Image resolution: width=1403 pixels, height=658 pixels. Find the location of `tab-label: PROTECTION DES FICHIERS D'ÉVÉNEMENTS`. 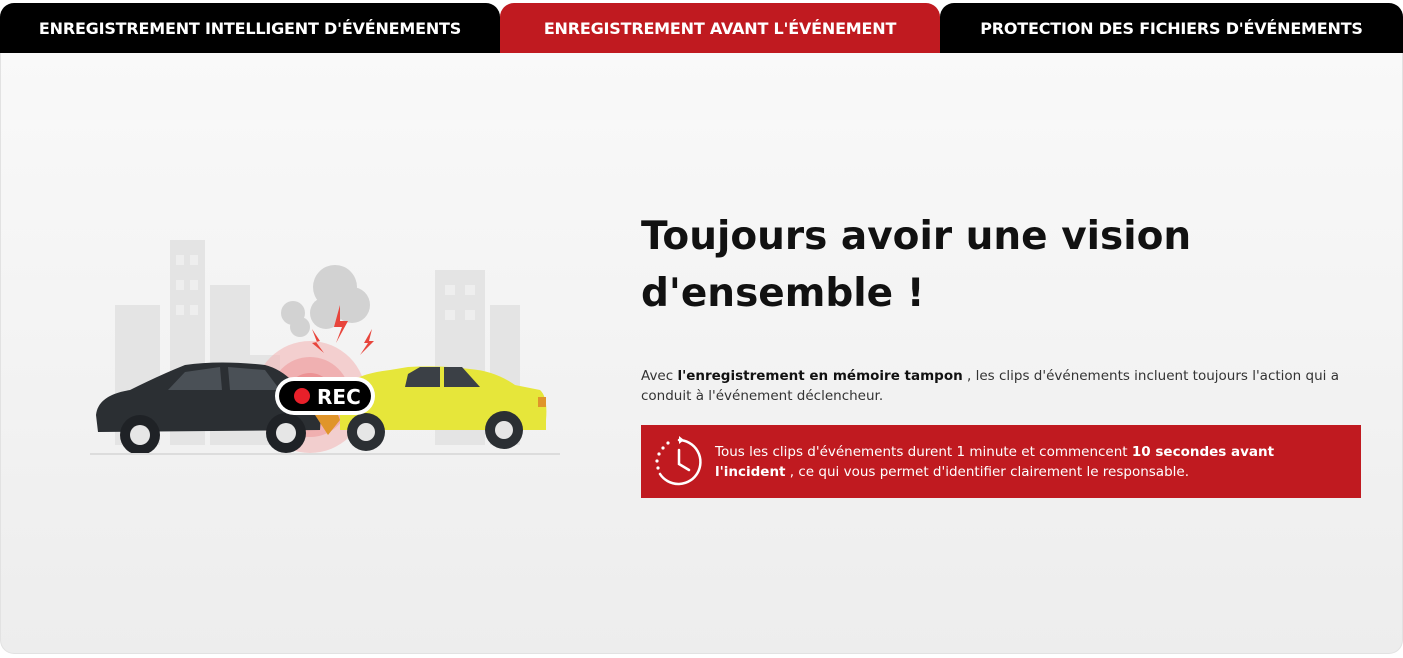

tab-label: PROTECTION DES FICHIERS D'ÉVÉNEMENTS is located at coordinates (1171, 28).